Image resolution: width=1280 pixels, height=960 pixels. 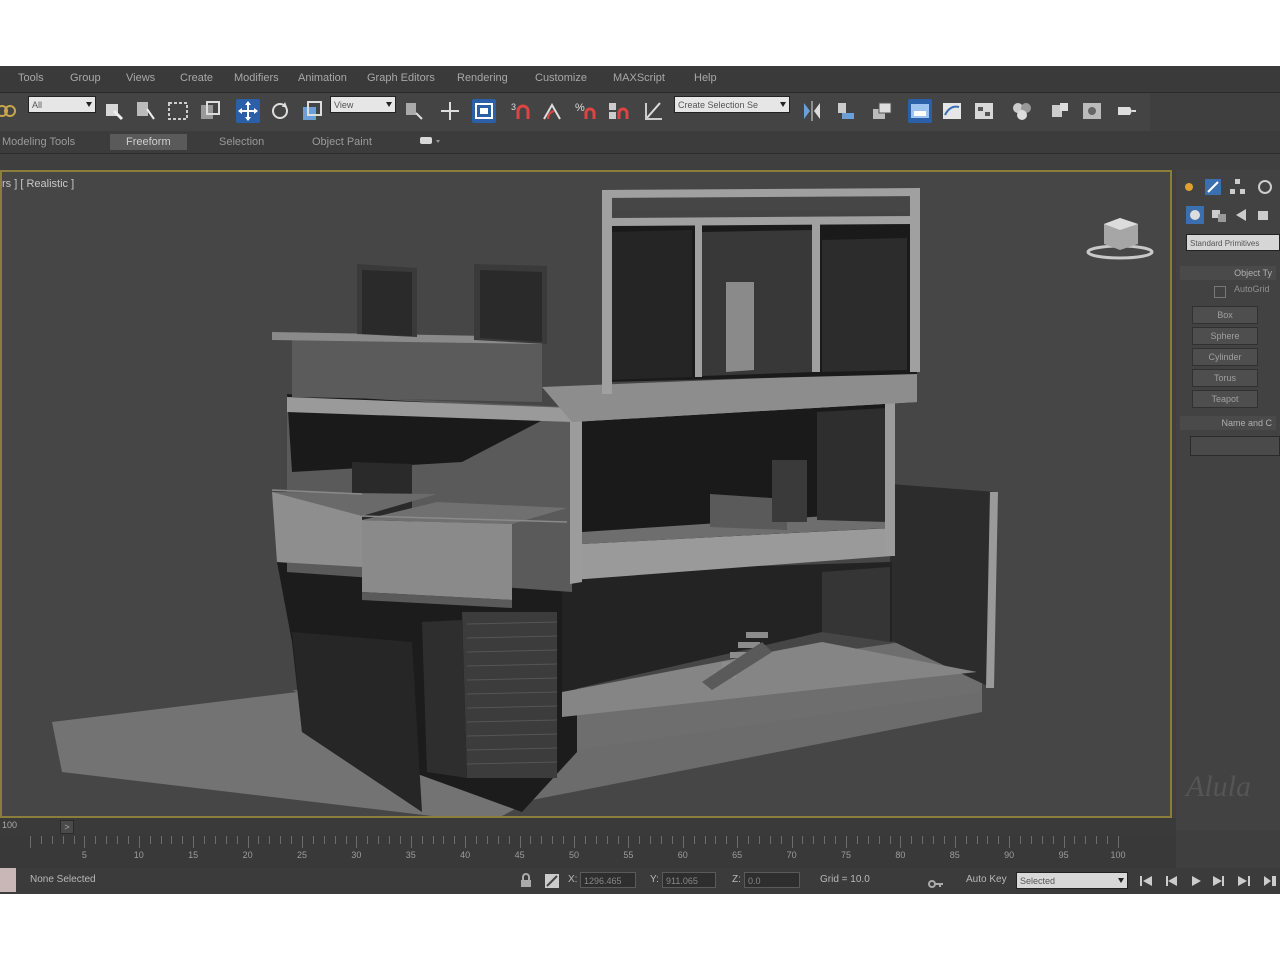 I want to click on viewcube-icon, so click(x=1120, y=238).